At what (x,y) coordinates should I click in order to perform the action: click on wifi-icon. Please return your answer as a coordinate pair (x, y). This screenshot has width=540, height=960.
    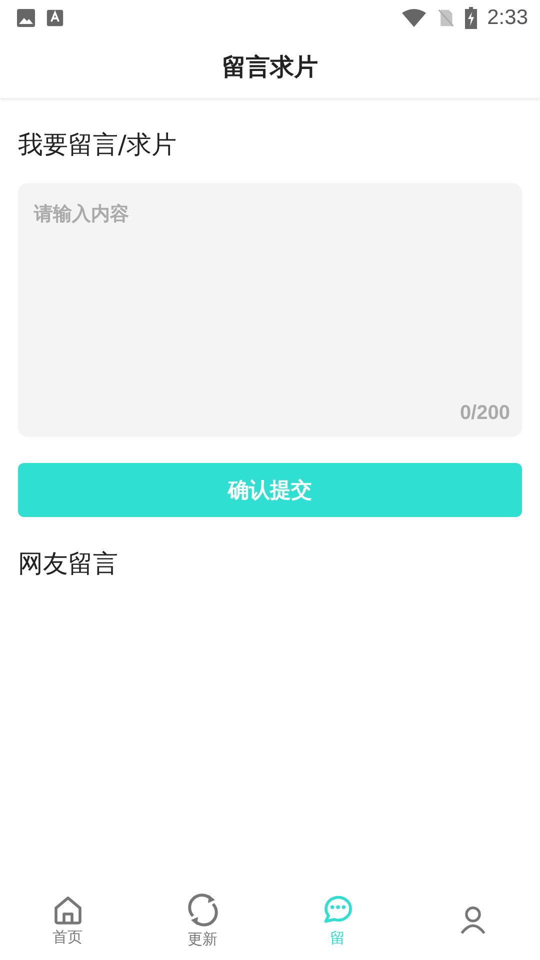
    Looking at the image, I should click on (414, 18).